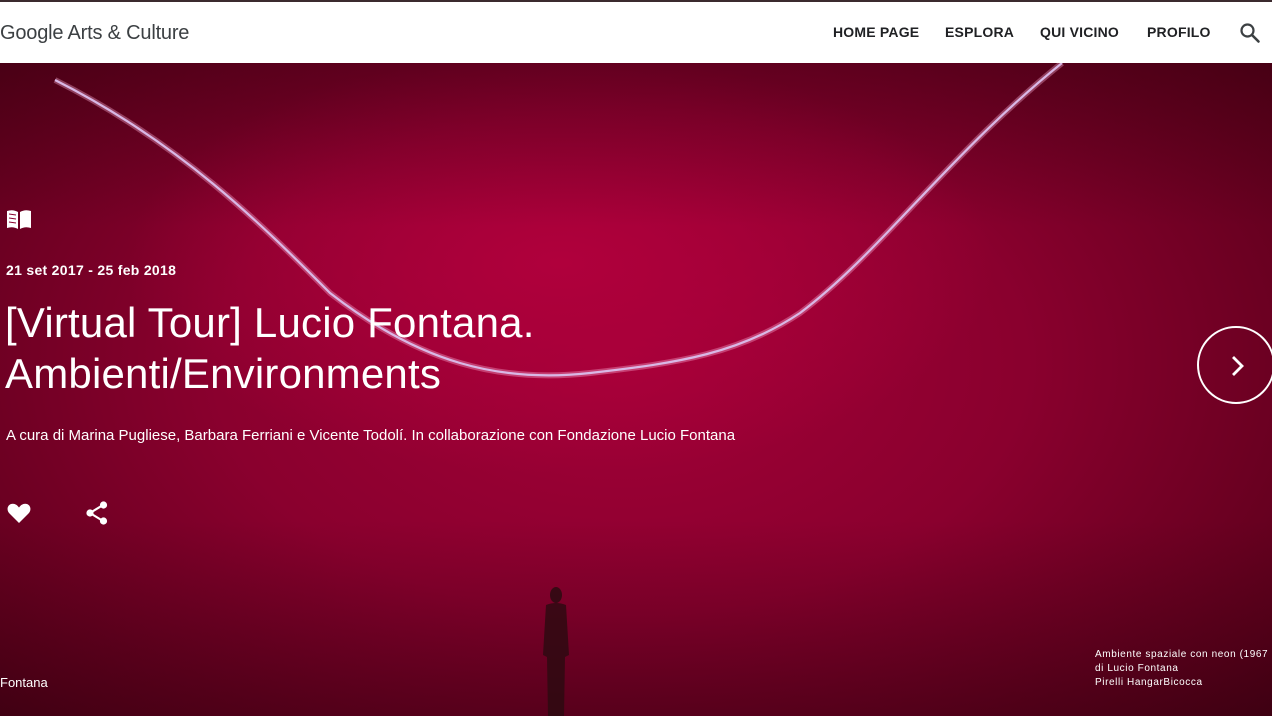 The height and width of the screenshot is (716, 1272). I want to click on credit-artwork: Ambiente spaziale con neon (1967, so click(1182, 654).